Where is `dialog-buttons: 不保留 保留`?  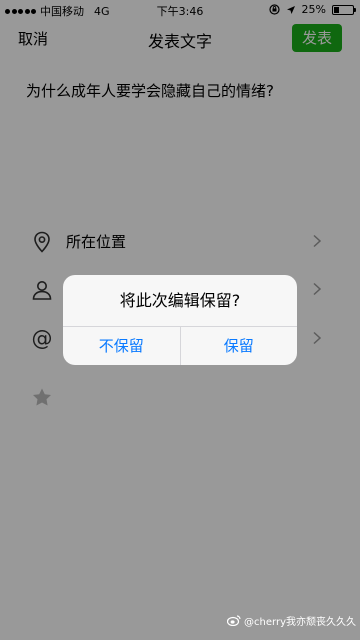
dialog-buttons: 不保留 保留 is located at coordinates (180, 345).